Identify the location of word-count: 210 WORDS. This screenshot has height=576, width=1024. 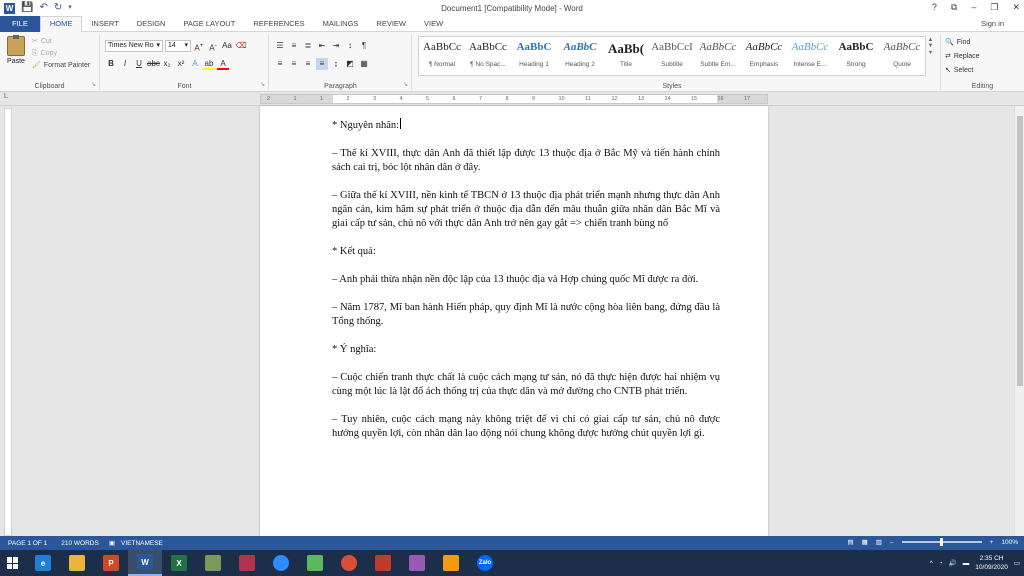
(80, 543).